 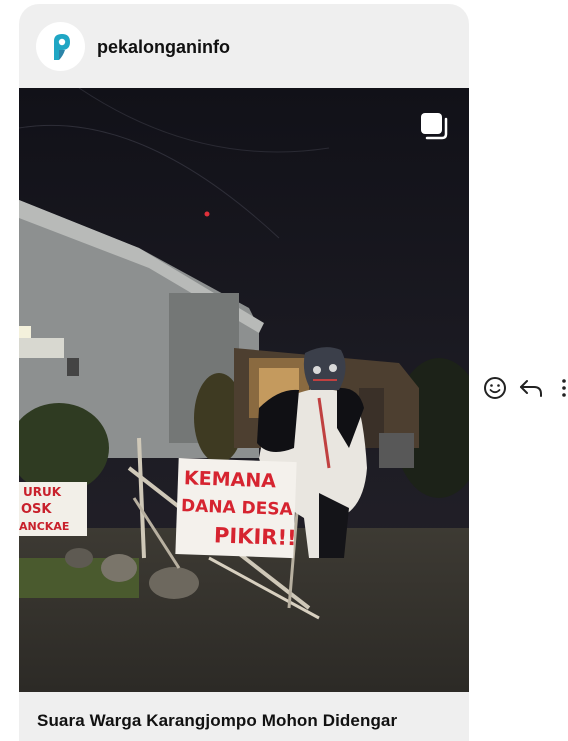 What do you see at coordinates (163, 47) in the screenshot?
I see `username: pekalonganinfo` at bounding box center [163, 47].